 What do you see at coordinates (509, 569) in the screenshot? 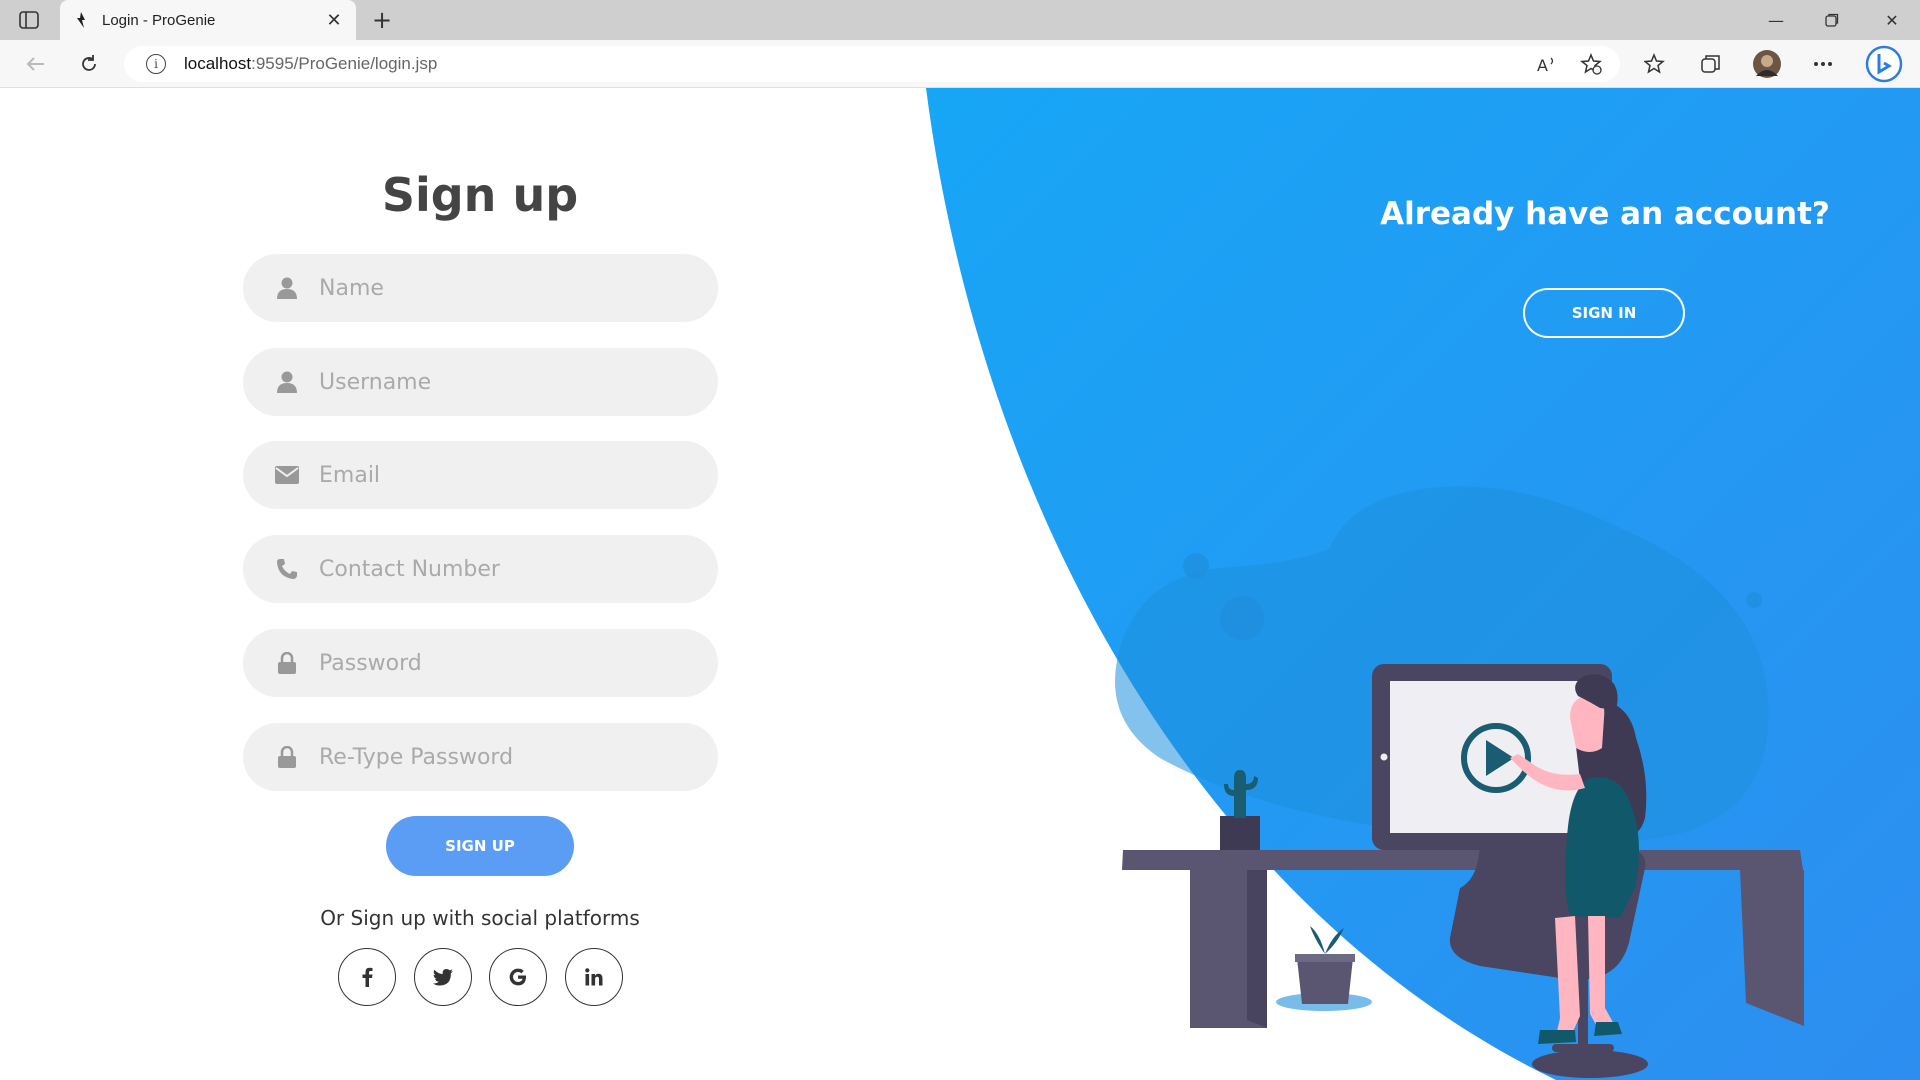
I see `contact-number-input` at bounding box center [509, 569].